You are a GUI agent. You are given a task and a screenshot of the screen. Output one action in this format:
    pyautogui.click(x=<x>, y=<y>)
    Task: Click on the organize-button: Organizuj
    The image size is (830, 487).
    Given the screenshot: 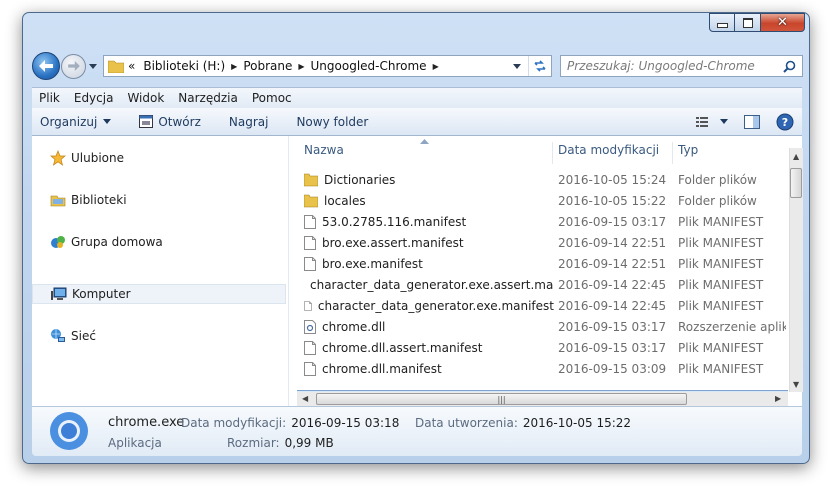 What is the action you would take?
    pyautogui.click(x=75, y=122)
    